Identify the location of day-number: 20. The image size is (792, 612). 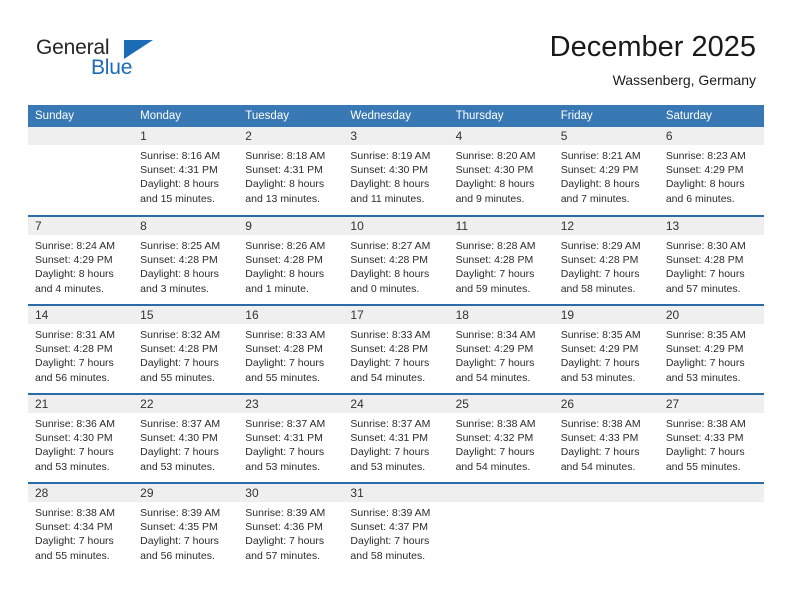
(711, 315).